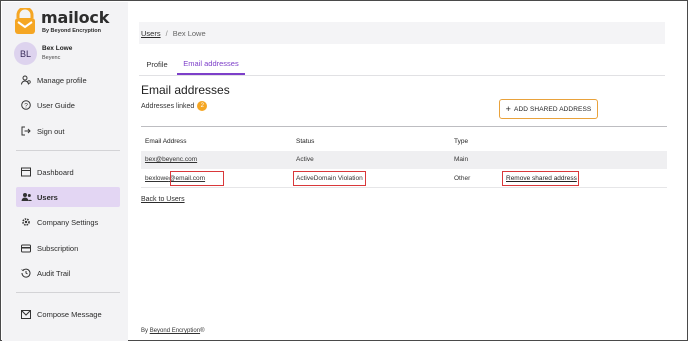  What do you see at coordinates (62, 80) in the screenshot?
I see `sidebar-item-label: Manage profile` at bounding box center [62, 80].